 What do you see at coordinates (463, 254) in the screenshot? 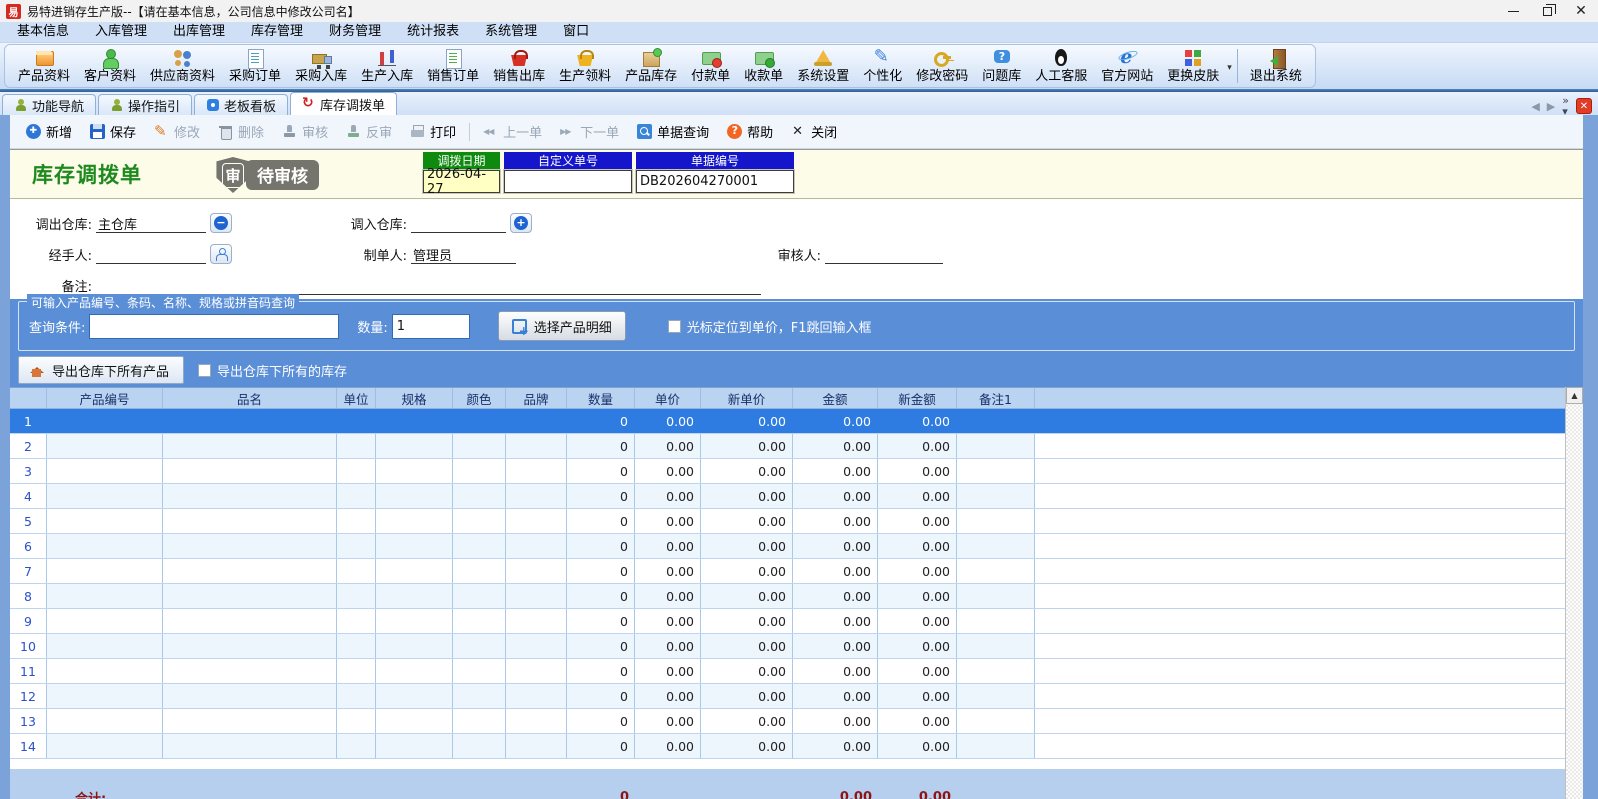
I see `maker-field: 管理员` at bounding box center [463, 254].